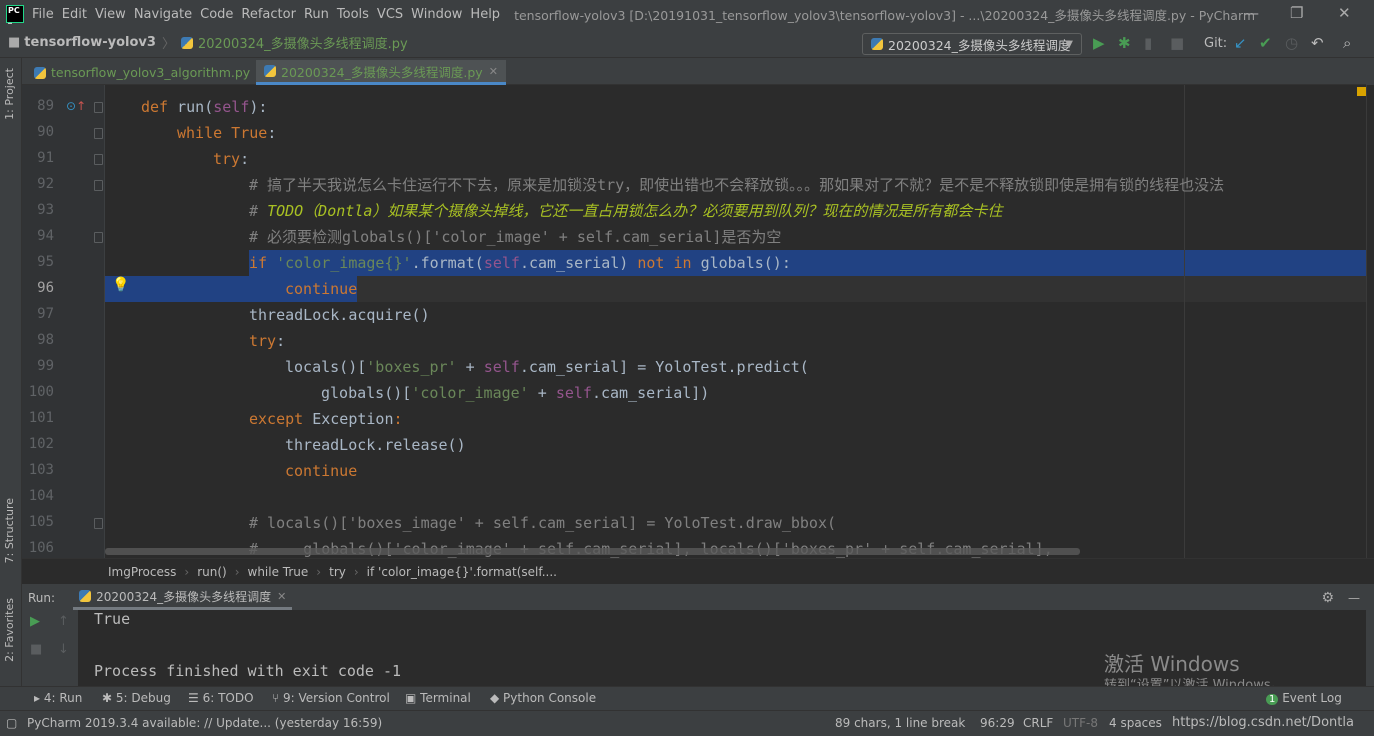 Image resolution: width=1374 pixels, height=736 pixels. I want to click on debug-icon: ✱, so click(1124, 43).